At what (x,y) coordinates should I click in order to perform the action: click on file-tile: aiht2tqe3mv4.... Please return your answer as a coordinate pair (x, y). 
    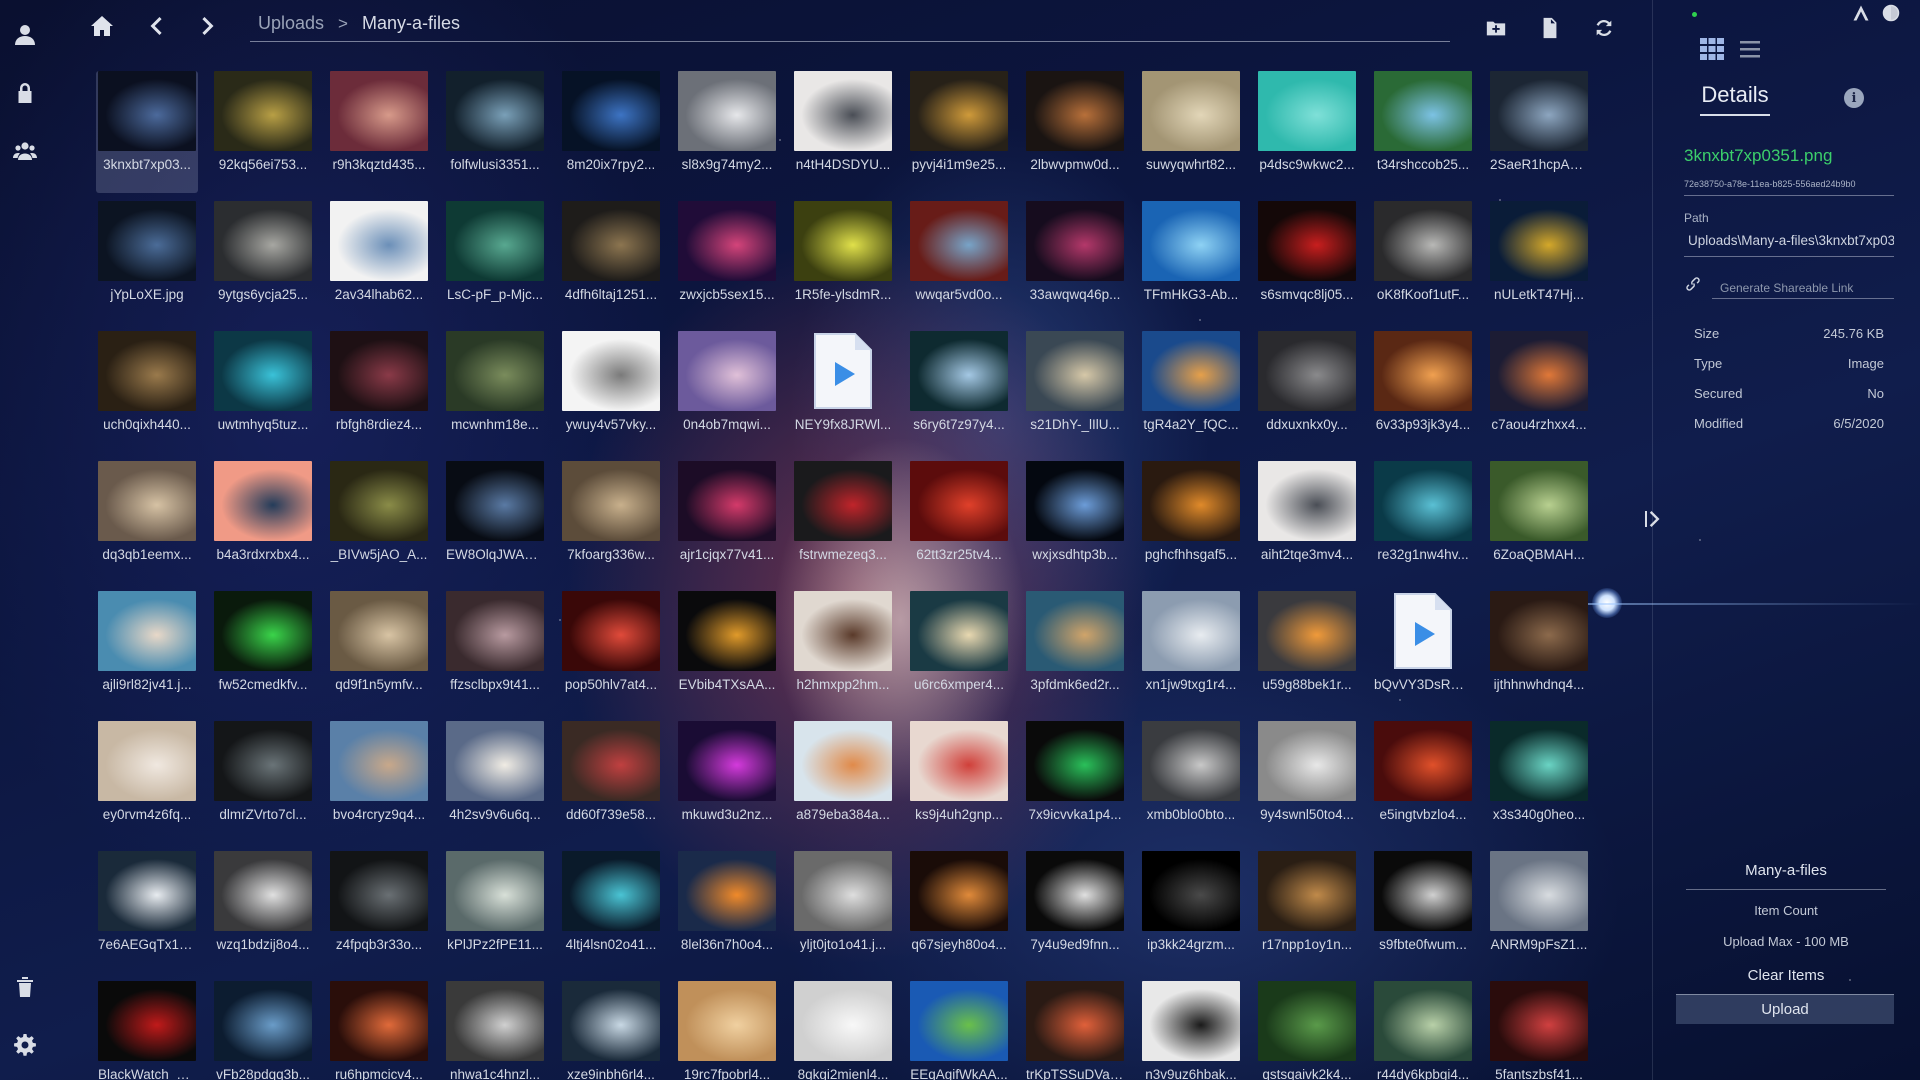
    Looking at the image, I should click on (1307, 522).